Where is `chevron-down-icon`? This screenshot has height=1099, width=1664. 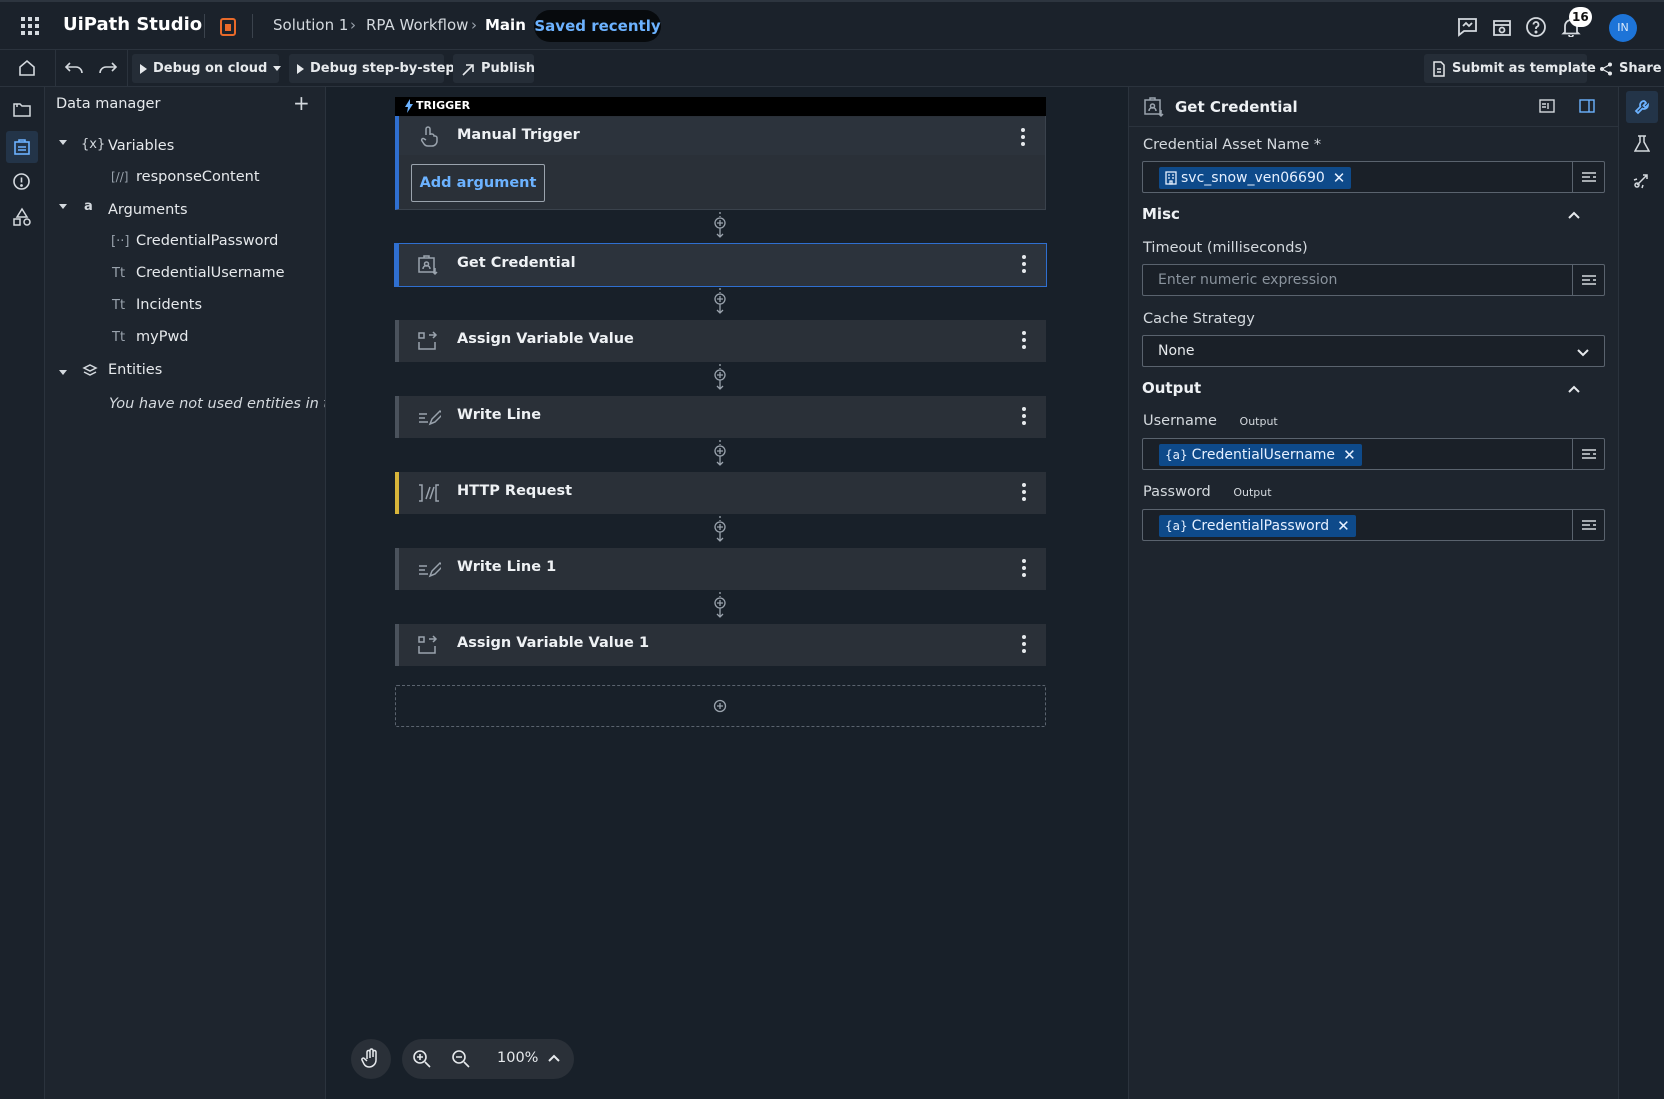
chevron-down-icon is located at coordinates (1583, 353).